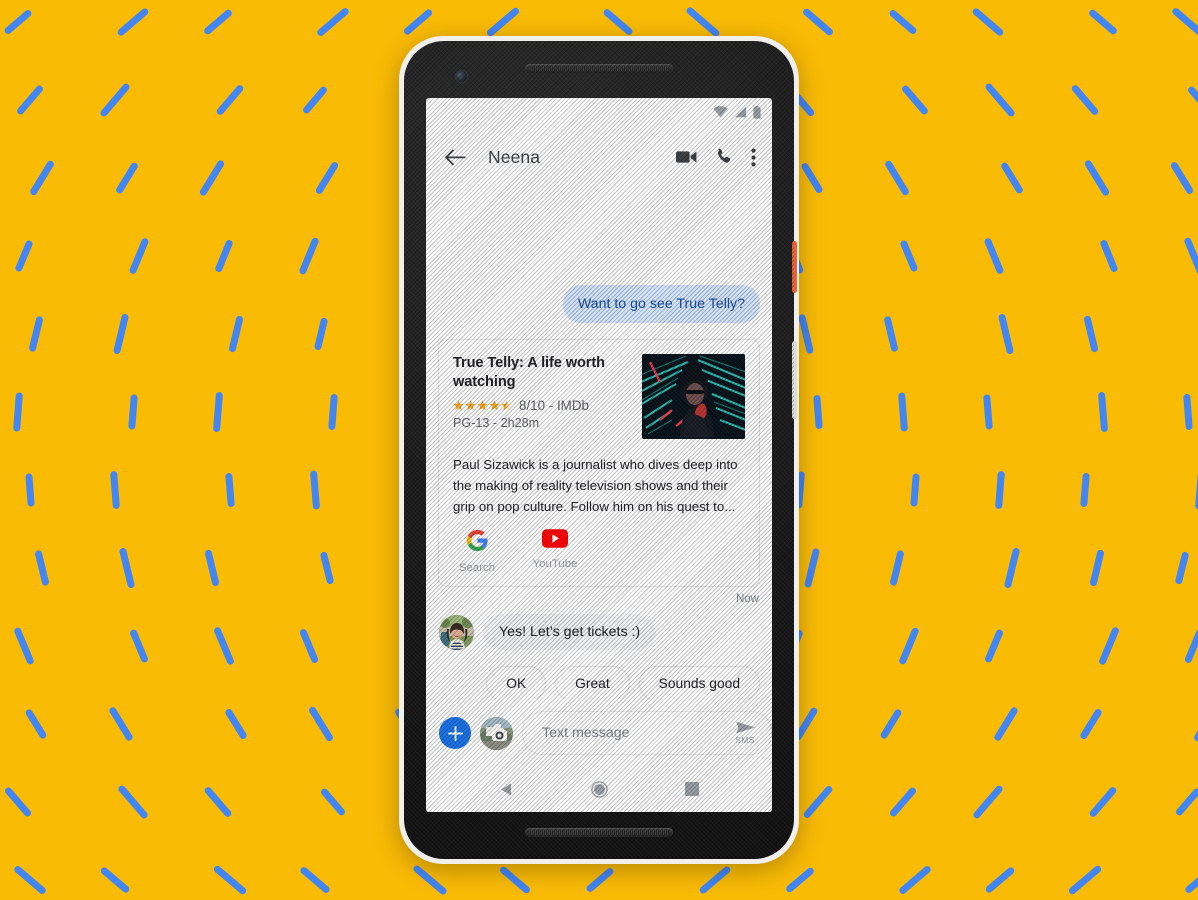  Describe the element at coordinates (496, 733) in the screenshot. I see `camera-icon` at that location.